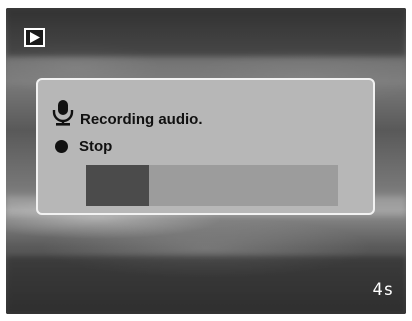 This screenshot has height=321, width=412. What do you see at coordinates (212, 185) in the screenshot?
I see `recording-progress-bar` at bounding box center [212, 185].